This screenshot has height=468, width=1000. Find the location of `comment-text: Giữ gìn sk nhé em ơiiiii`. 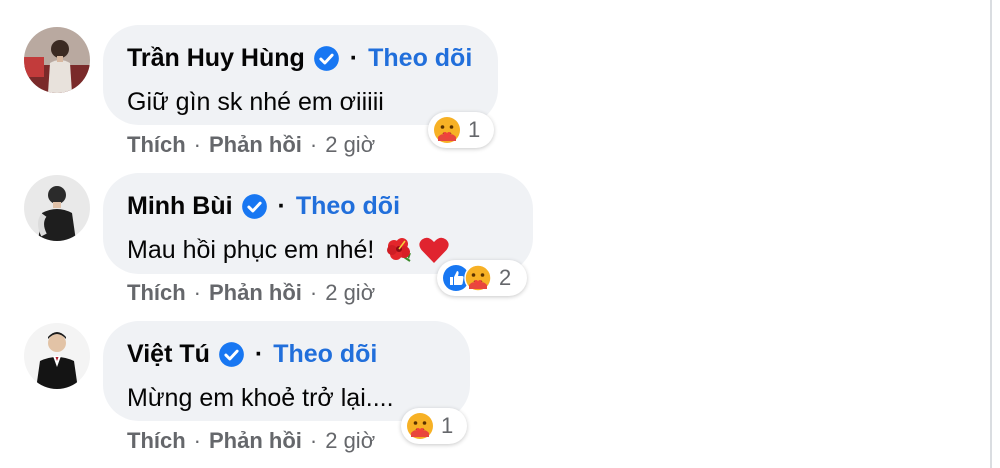

comment-text: Giữ gìn sk nhé em ơiiiii is located at coordinates (255, 102).